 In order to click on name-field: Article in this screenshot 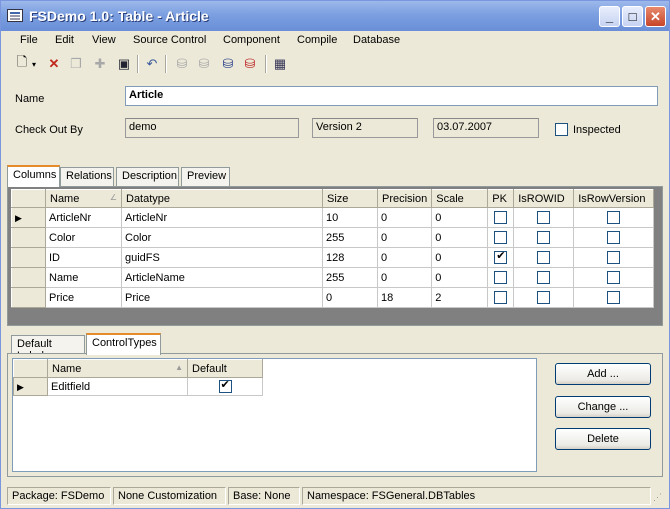, I will do `click(391, 96)`.